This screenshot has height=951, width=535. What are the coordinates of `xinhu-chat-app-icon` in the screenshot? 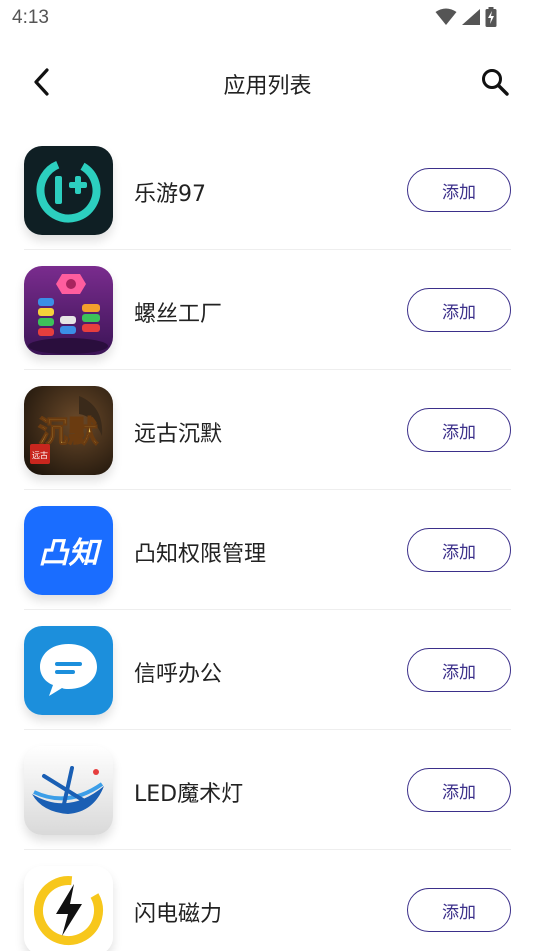 It's located at (68, 670).